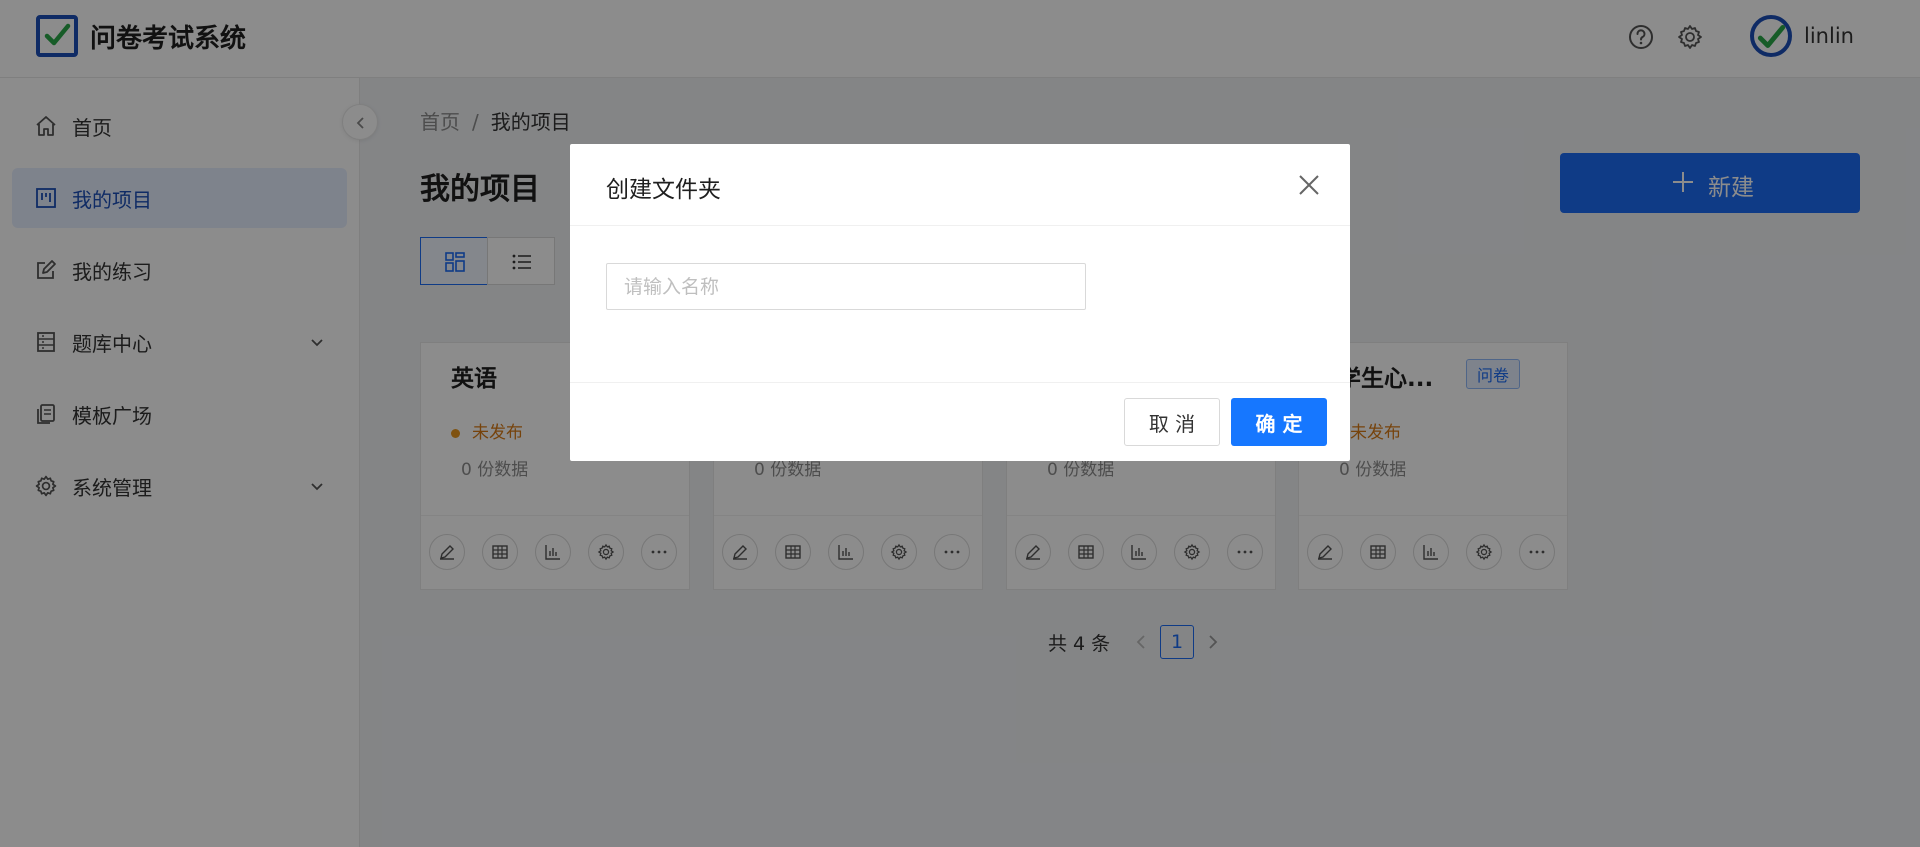 The height and width of the screenshot is (847, 1920). I want to click on dialog-footer: 取 消 确 定, so click(960, 421).